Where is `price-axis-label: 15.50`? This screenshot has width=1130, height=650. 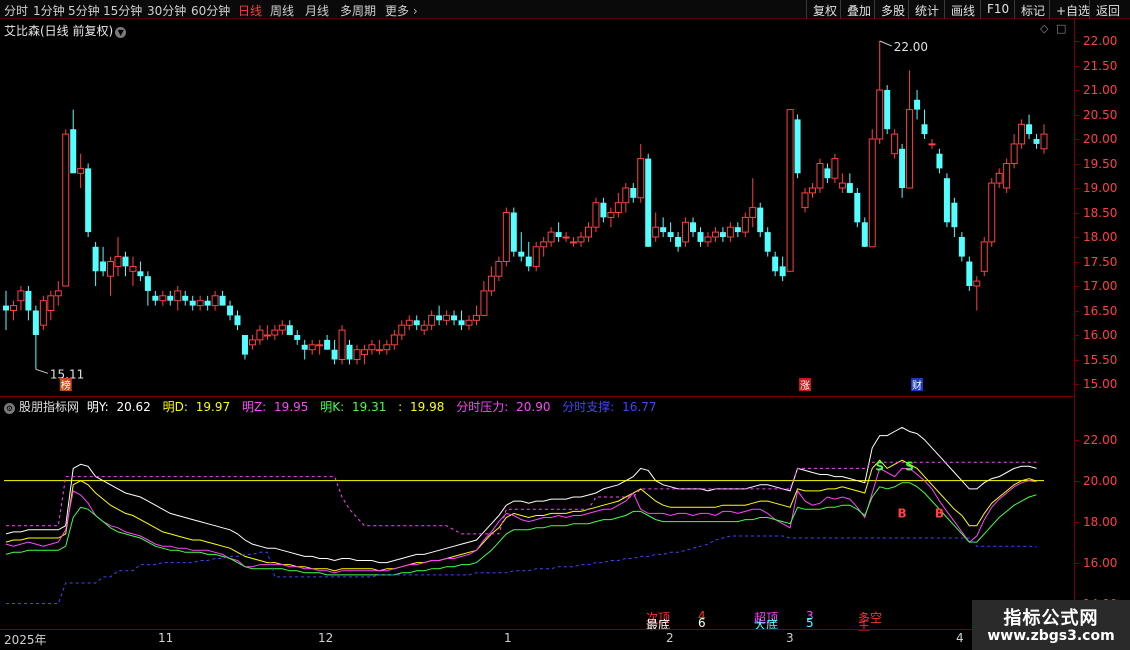 price-axis-label: 15.50 is located at coordinates (1100, 359).